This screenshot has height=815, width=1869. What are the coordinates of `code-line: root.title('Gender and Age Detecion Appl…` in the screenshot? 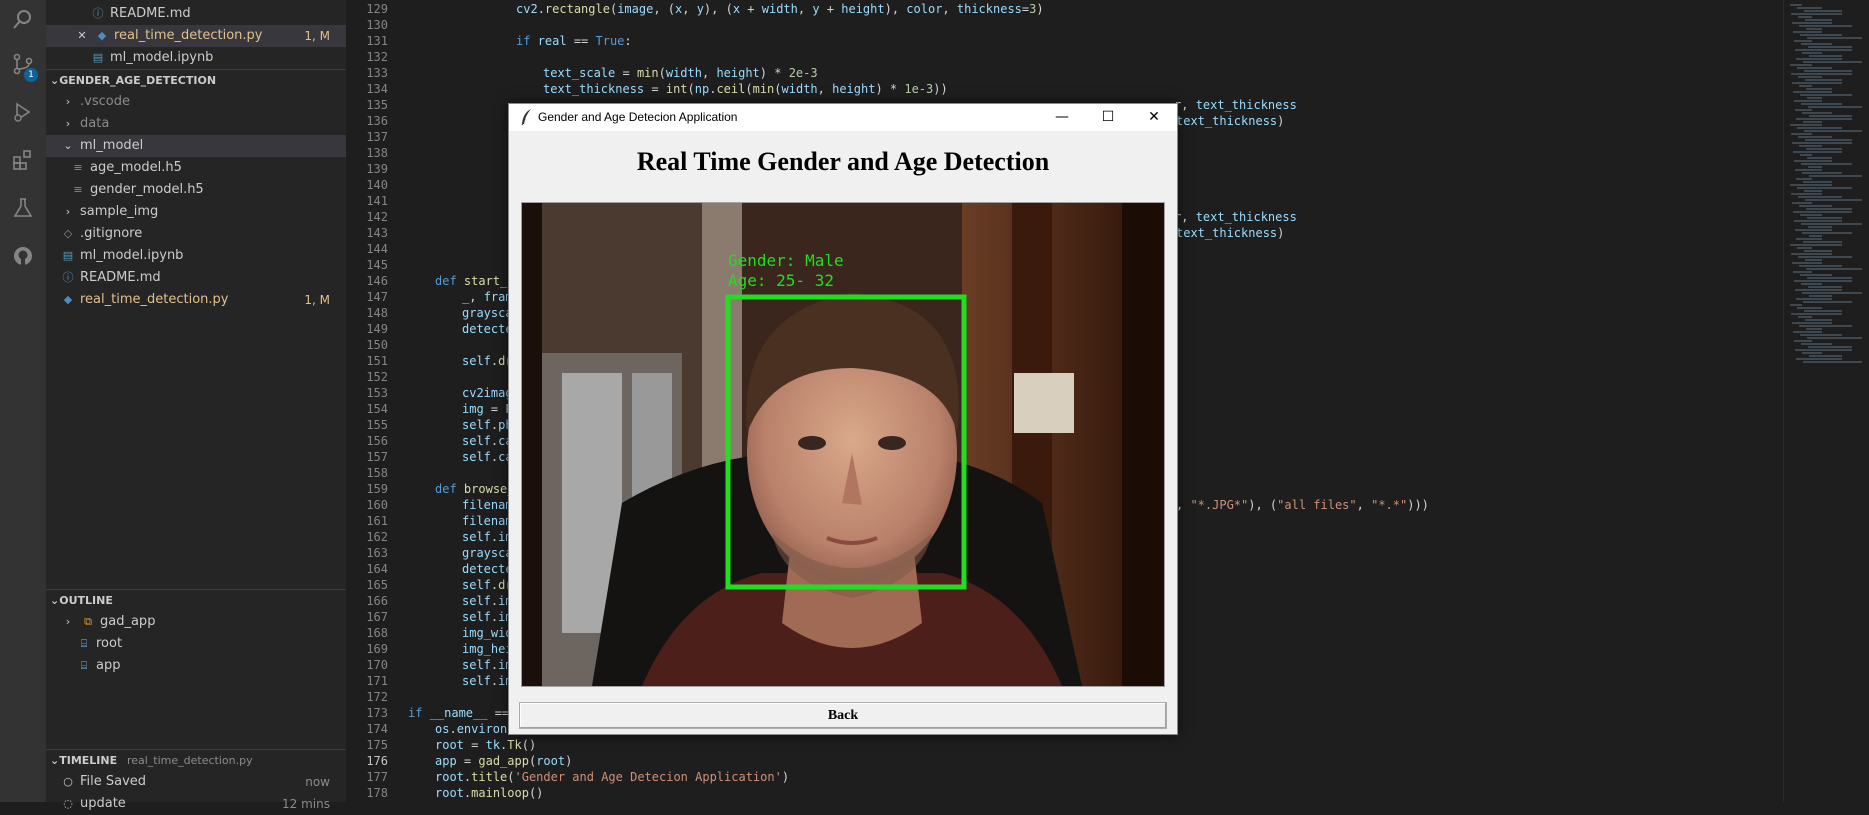 It's located at (612, 777).